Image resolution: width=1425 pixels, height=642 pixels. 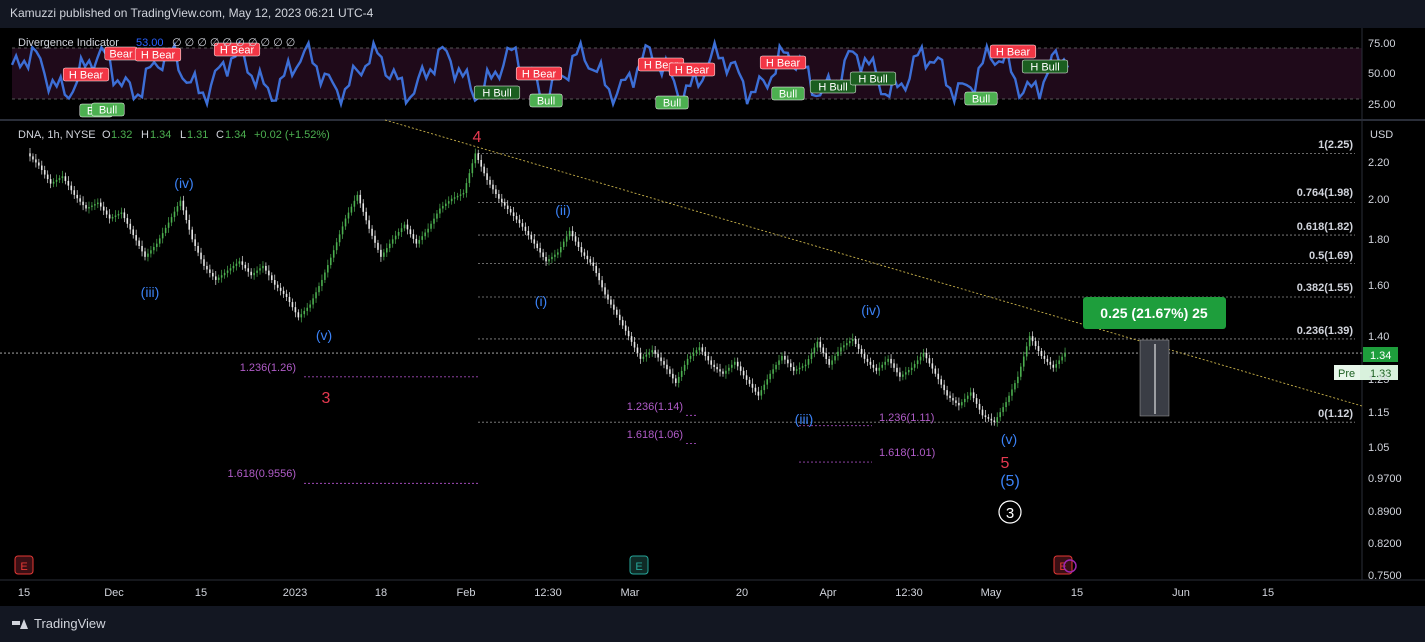 What do you see at coordinates (68, 43) in the screenshot?
I see `indicator-name: Divergence Indicator` at bounding box center [68, 43].